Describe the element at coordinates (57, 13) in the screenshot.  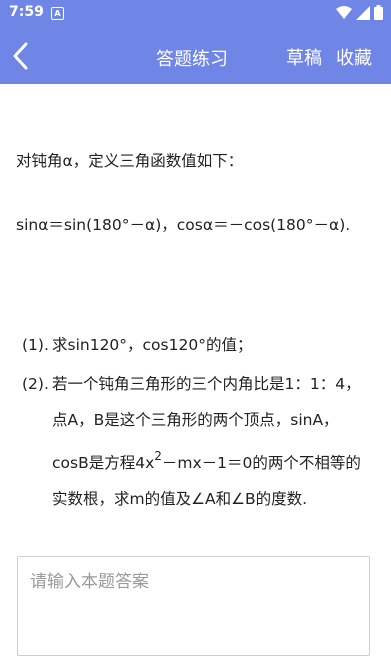
I see `notification-icon: A` at that location.